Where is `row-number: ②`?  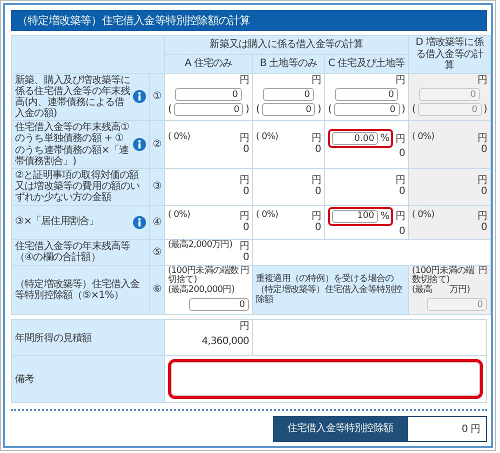 row-number: ② is located at coordinates (157, 144).